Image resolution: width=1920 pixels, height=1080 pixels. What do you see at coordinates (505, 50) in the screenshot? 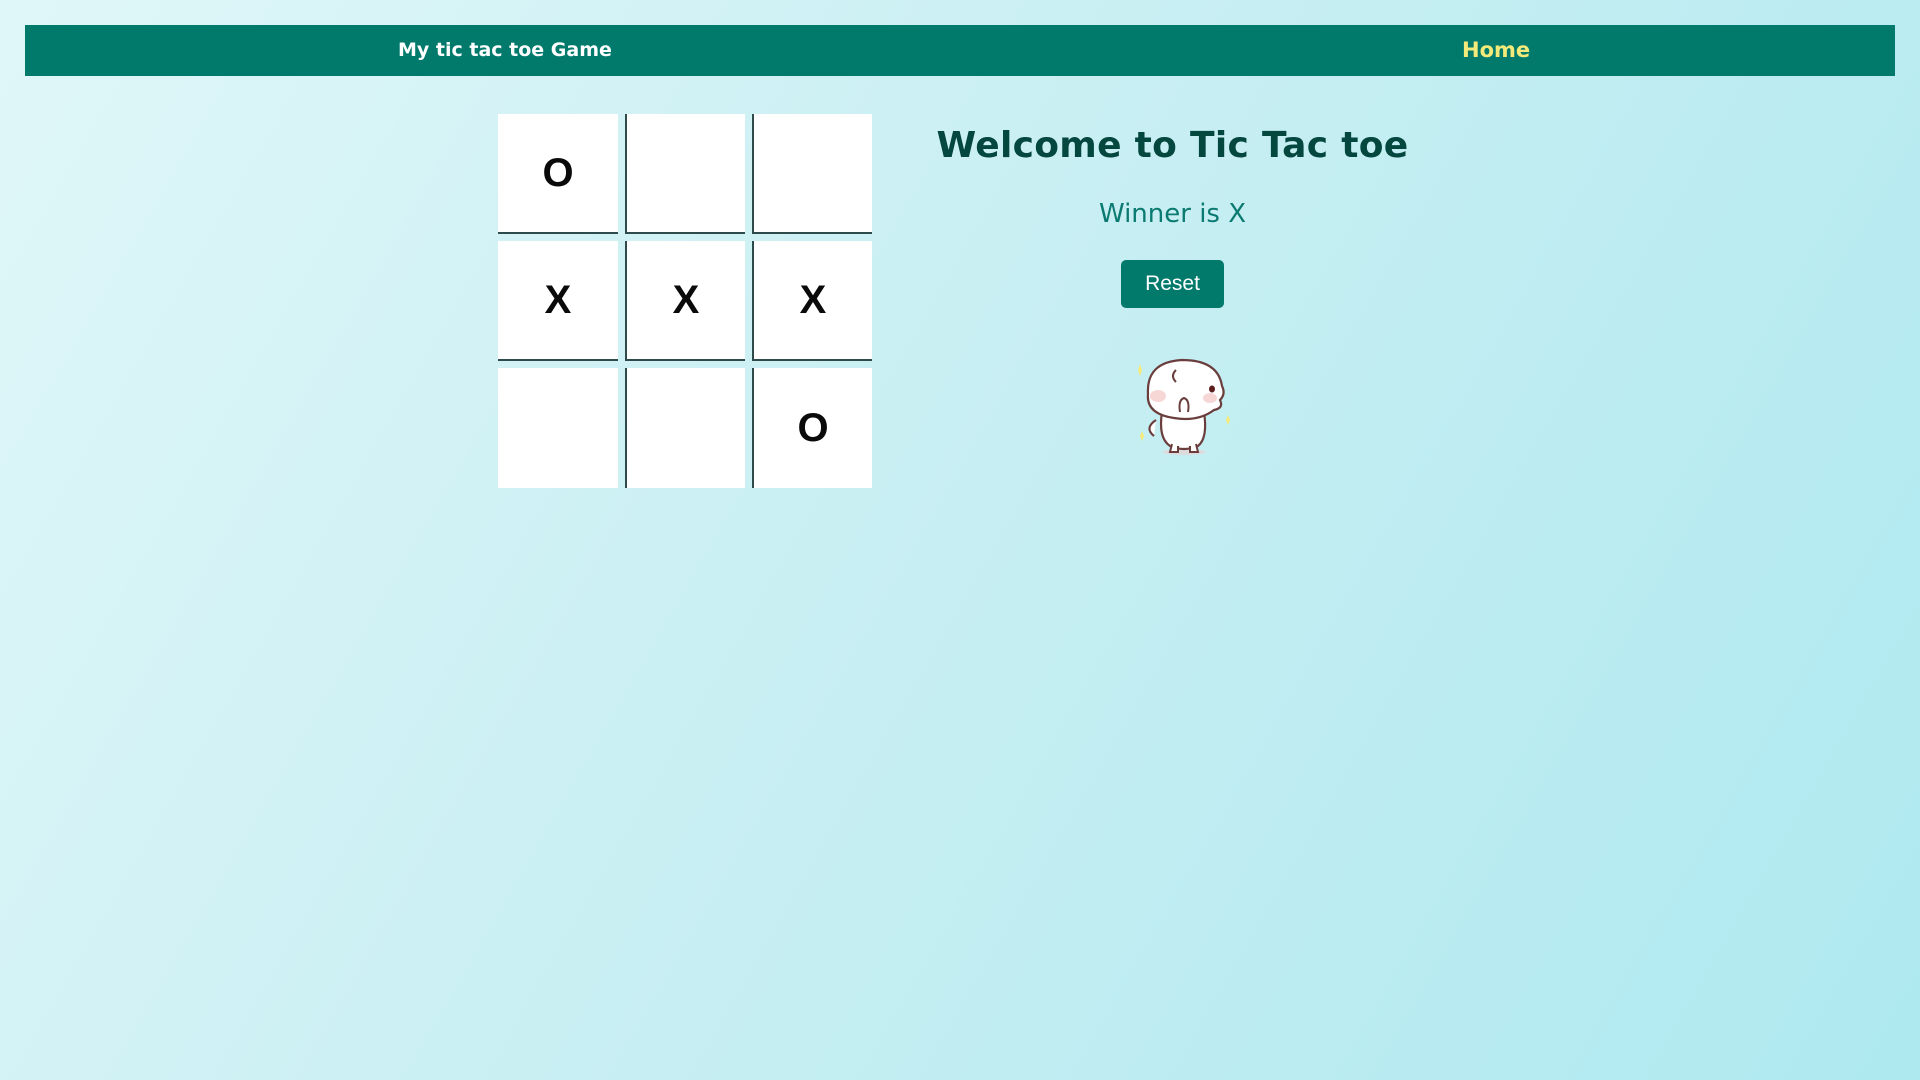
I see `nav-brand: My tic tac toe Game` at bounding box center [505, 50].